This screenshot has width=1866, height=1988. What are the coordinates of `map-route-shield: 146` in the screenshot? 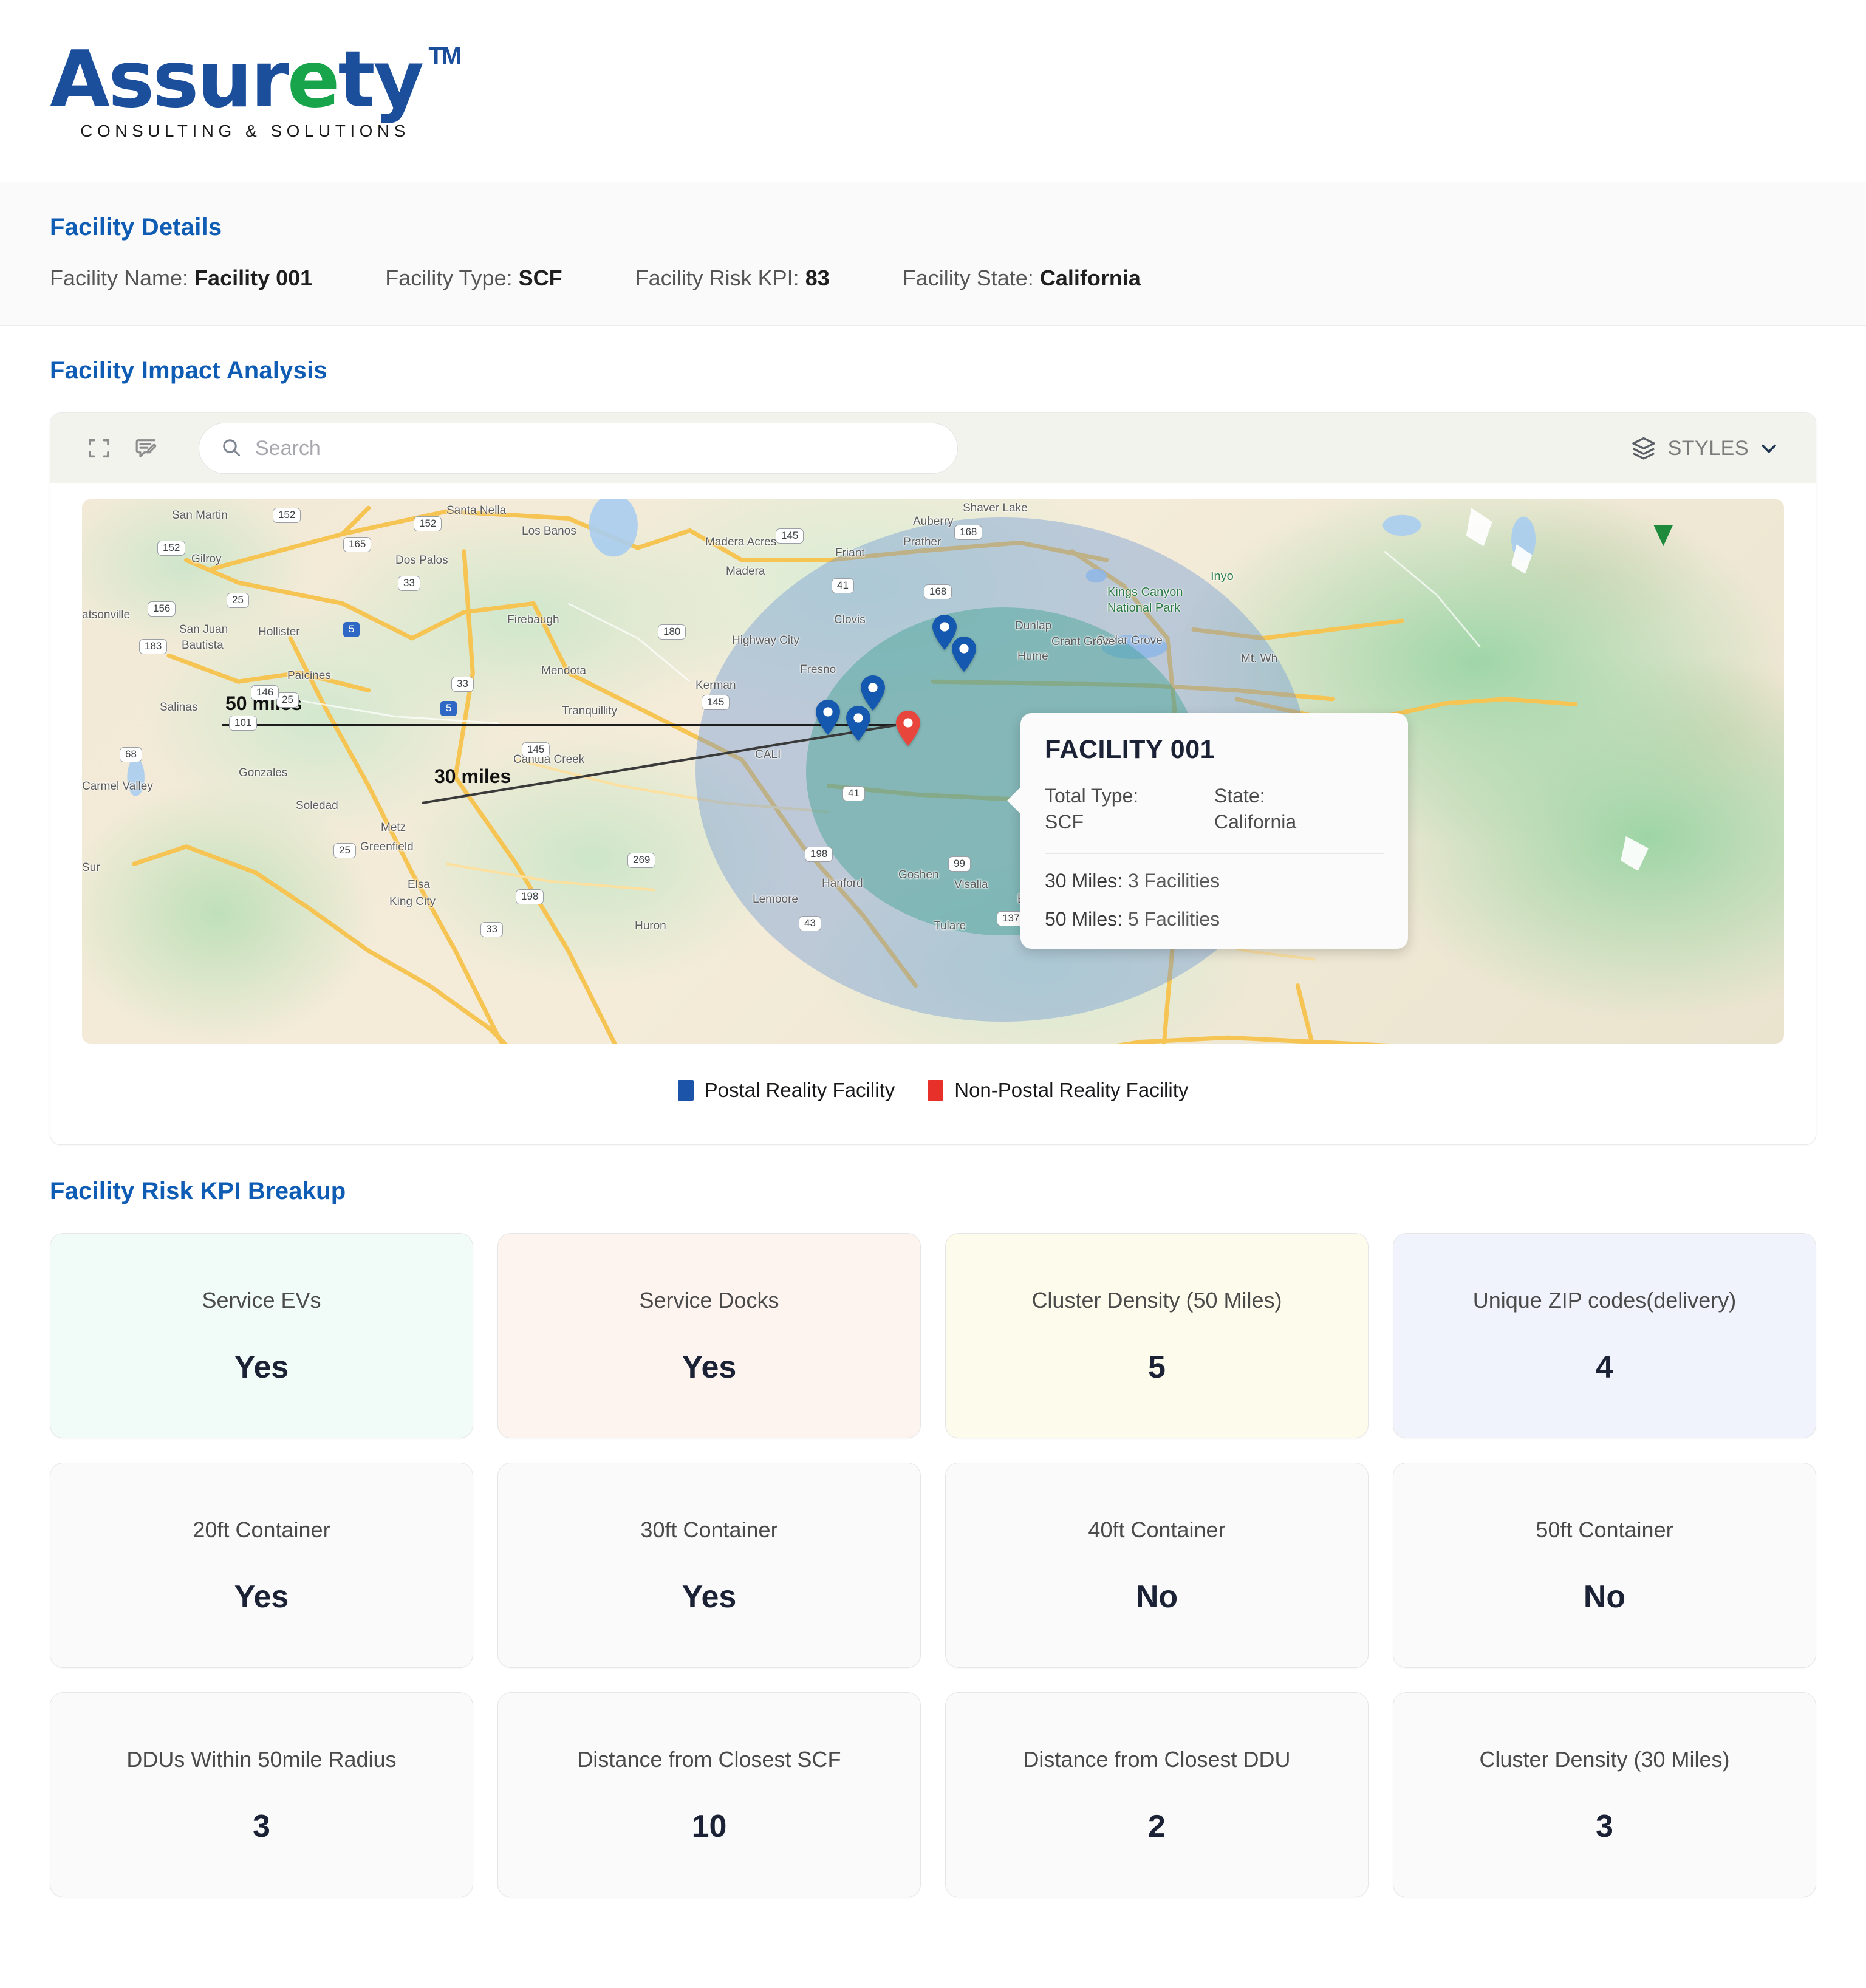 It's located at (265, 693).